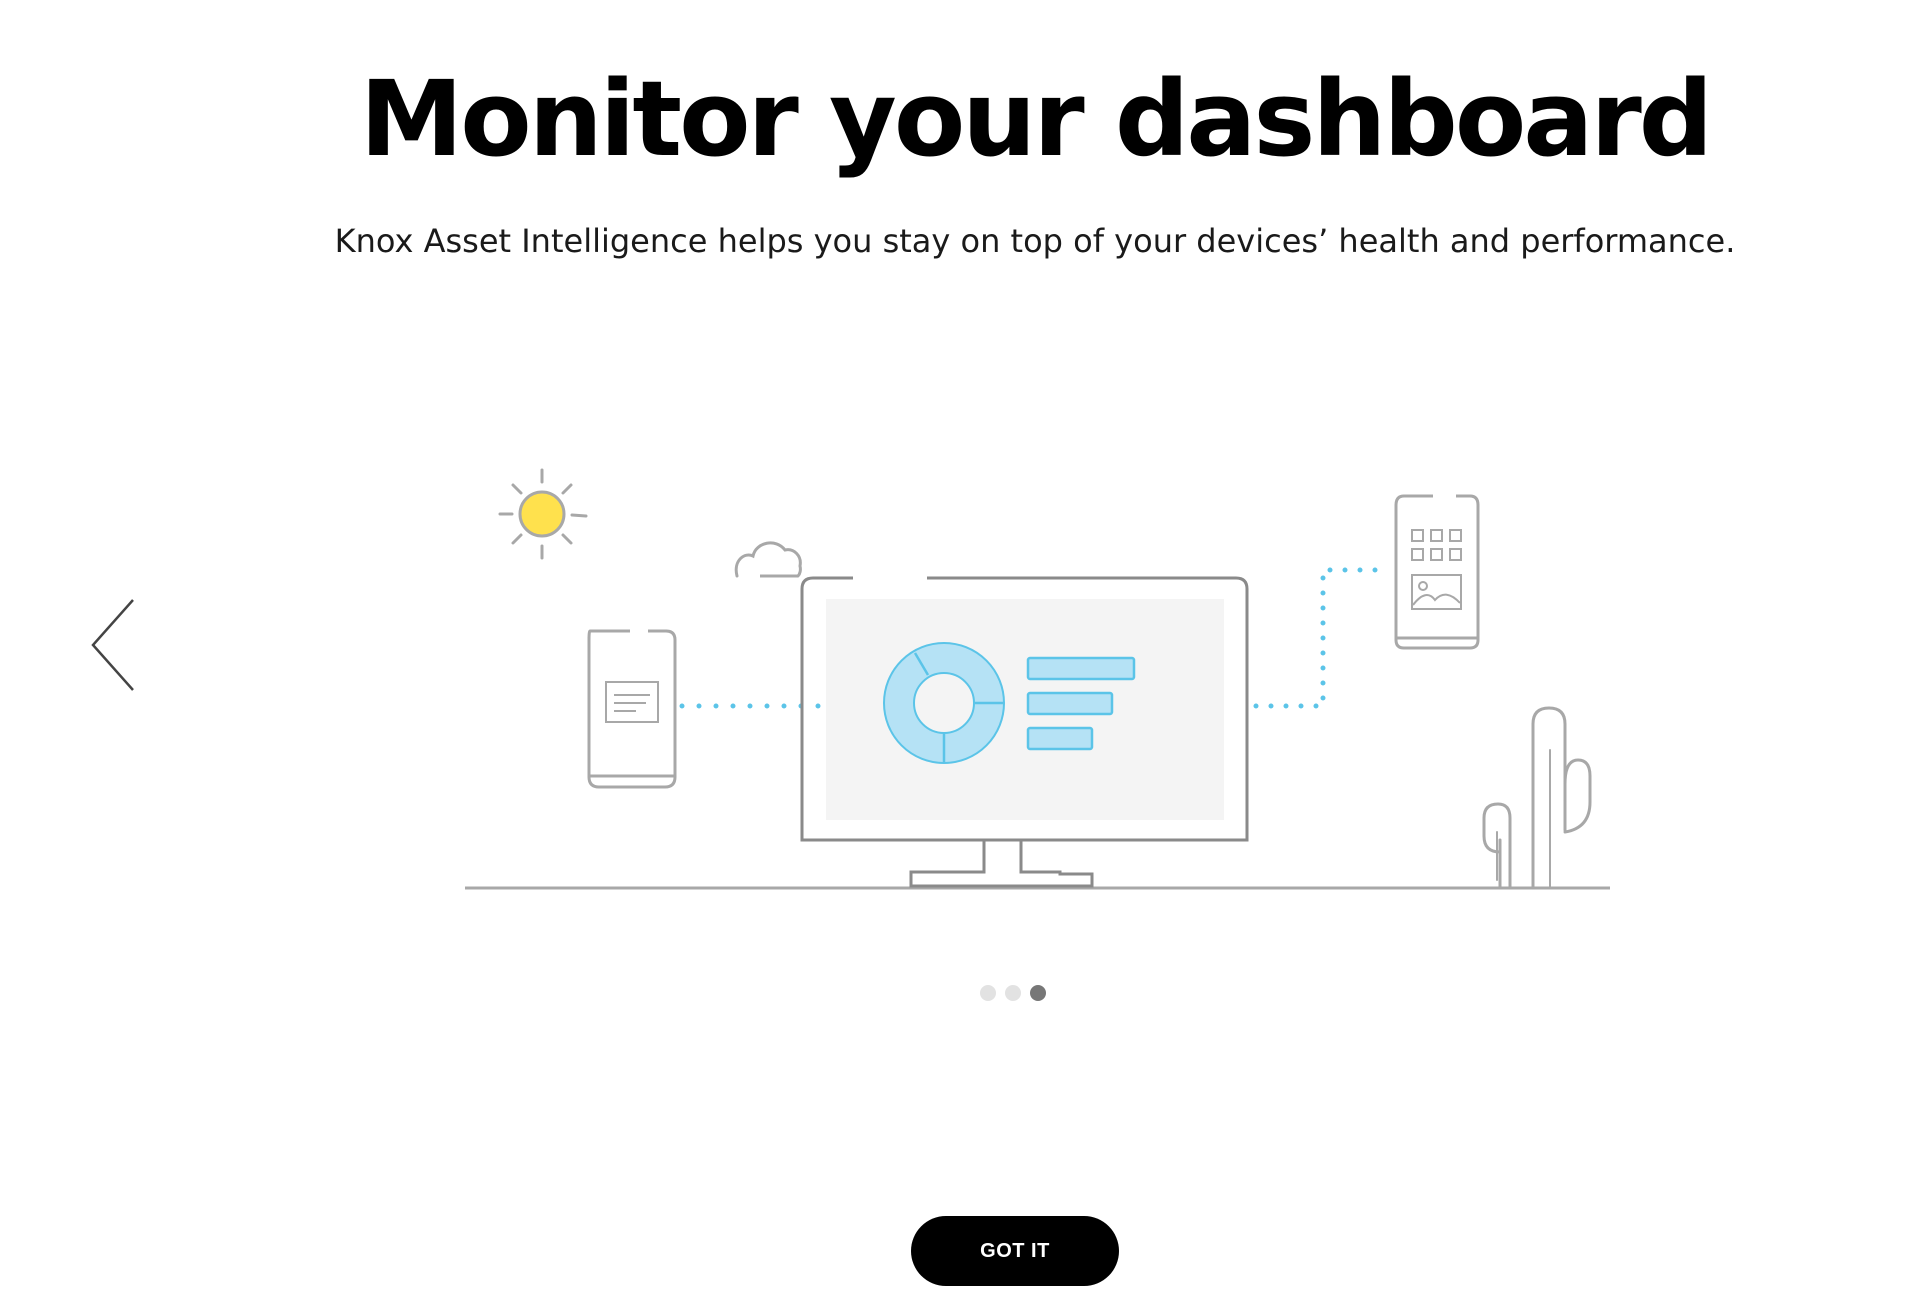 The height and width of the screenshot is (1313, 1920). I want to click on cloud-icon, so click(768, 559).